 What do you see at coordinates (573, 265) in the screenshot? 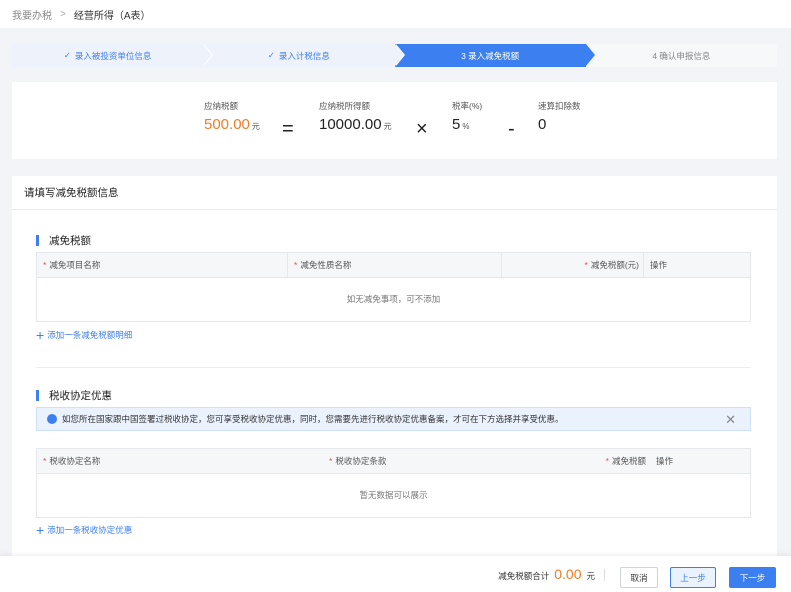
I see `column-header: * 减免税额(元)` at bounding box center [573, 265].